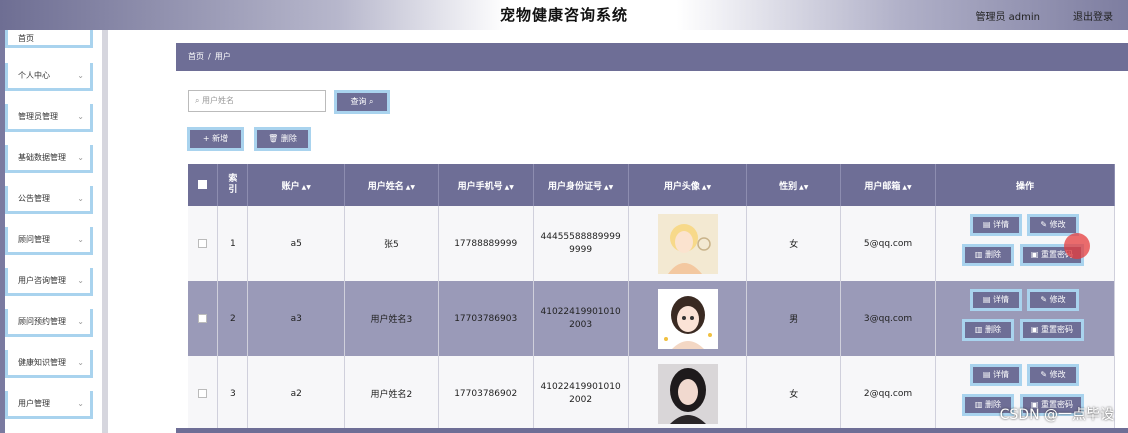 This screenshot has width=1128, height=433. Describe the element at coordinates (49, 323) in the screenshot. I see `sidebar-item-appointment: 顾问预约管理 ⌄` at that location.